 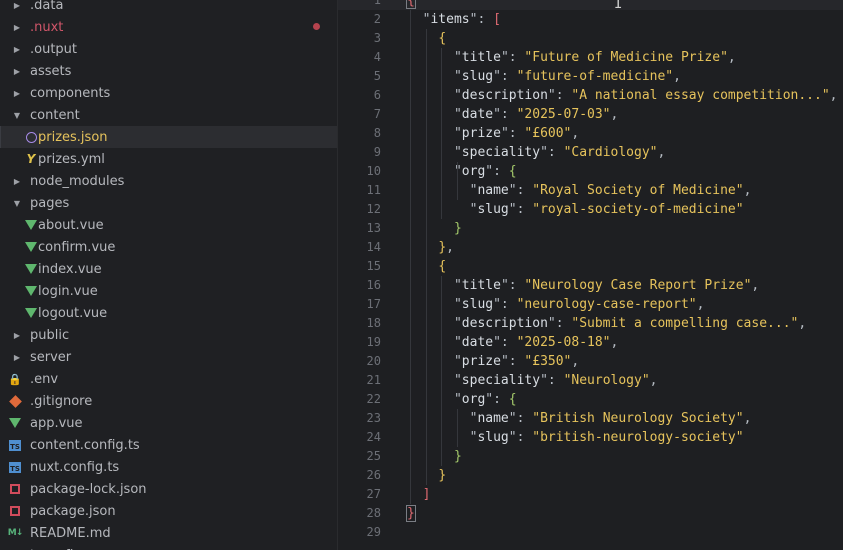 I want to click on folder-content: ▼ content, so click(x=168, y=115).